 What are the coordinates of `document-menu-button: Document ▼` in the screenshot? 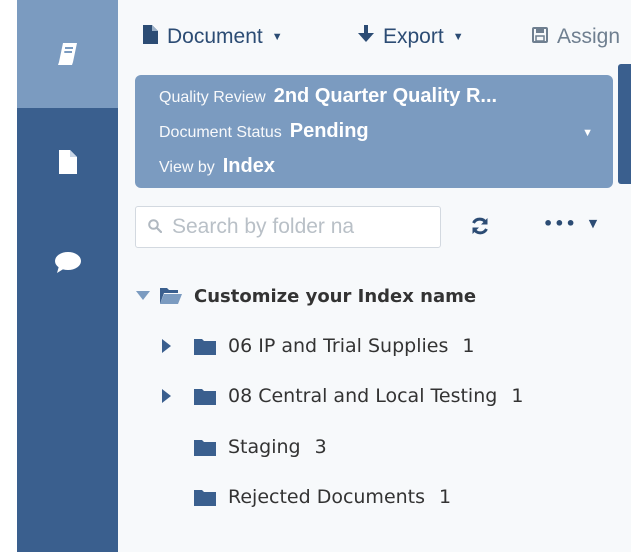 It's located at (213, 37).